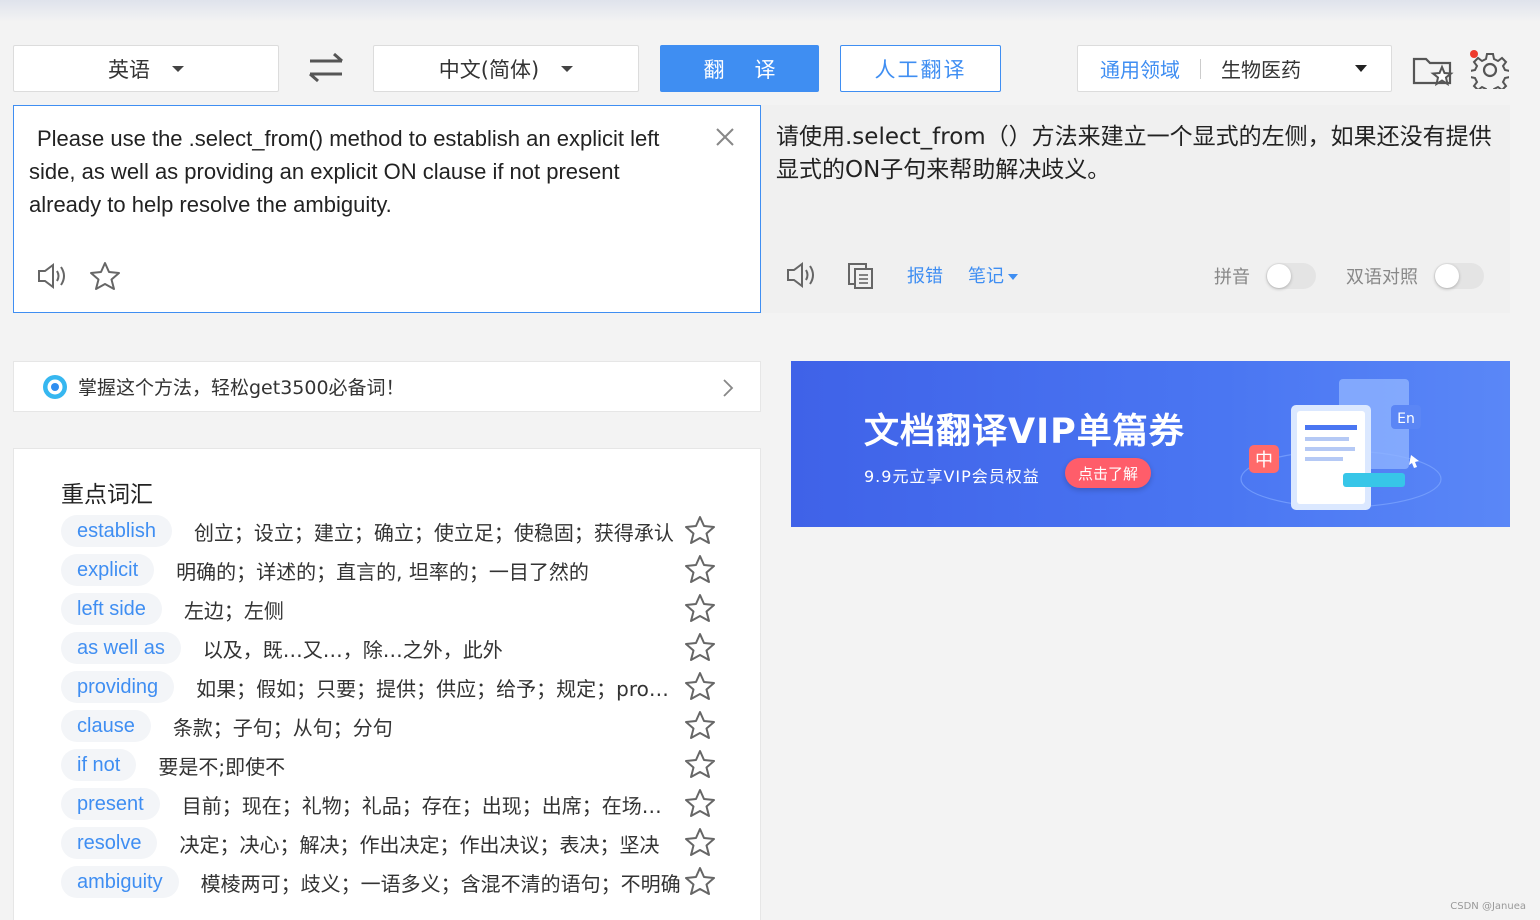  What do you see at coordinates (1433, 70) in the screenshot?
I see `favorites-folder-icon` at bounding box center [1433, 70].